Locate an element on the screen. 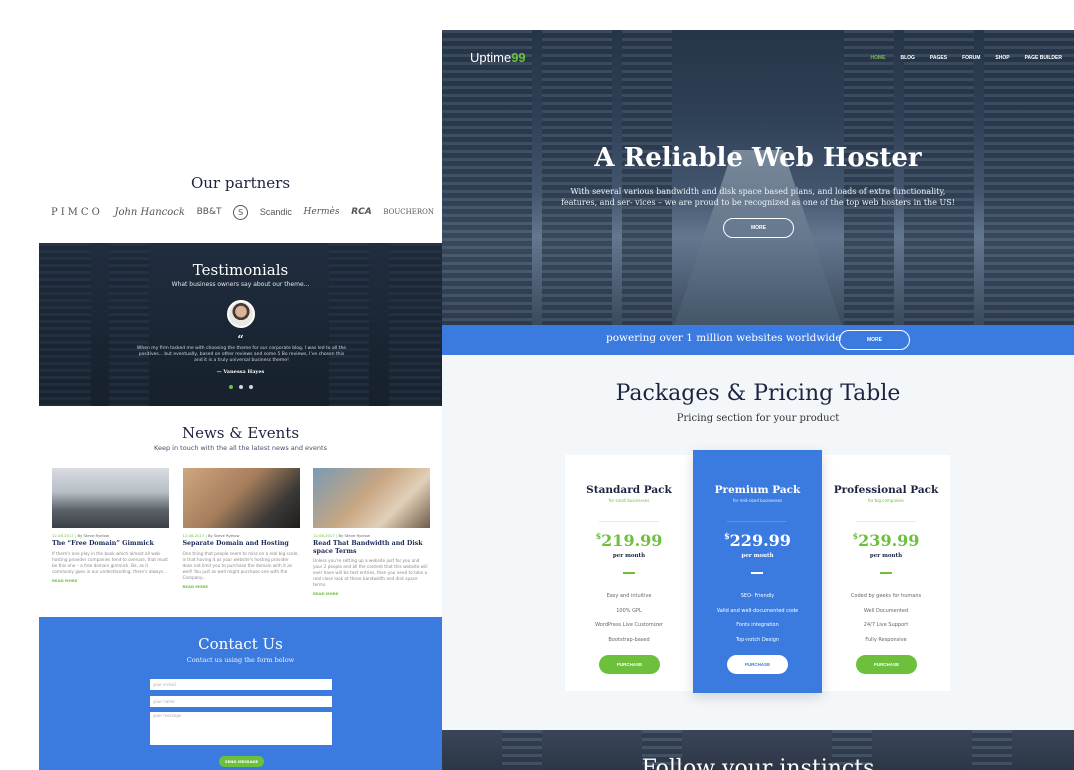  plan-price-value: 229.99 is located at coordinates (760, 540).